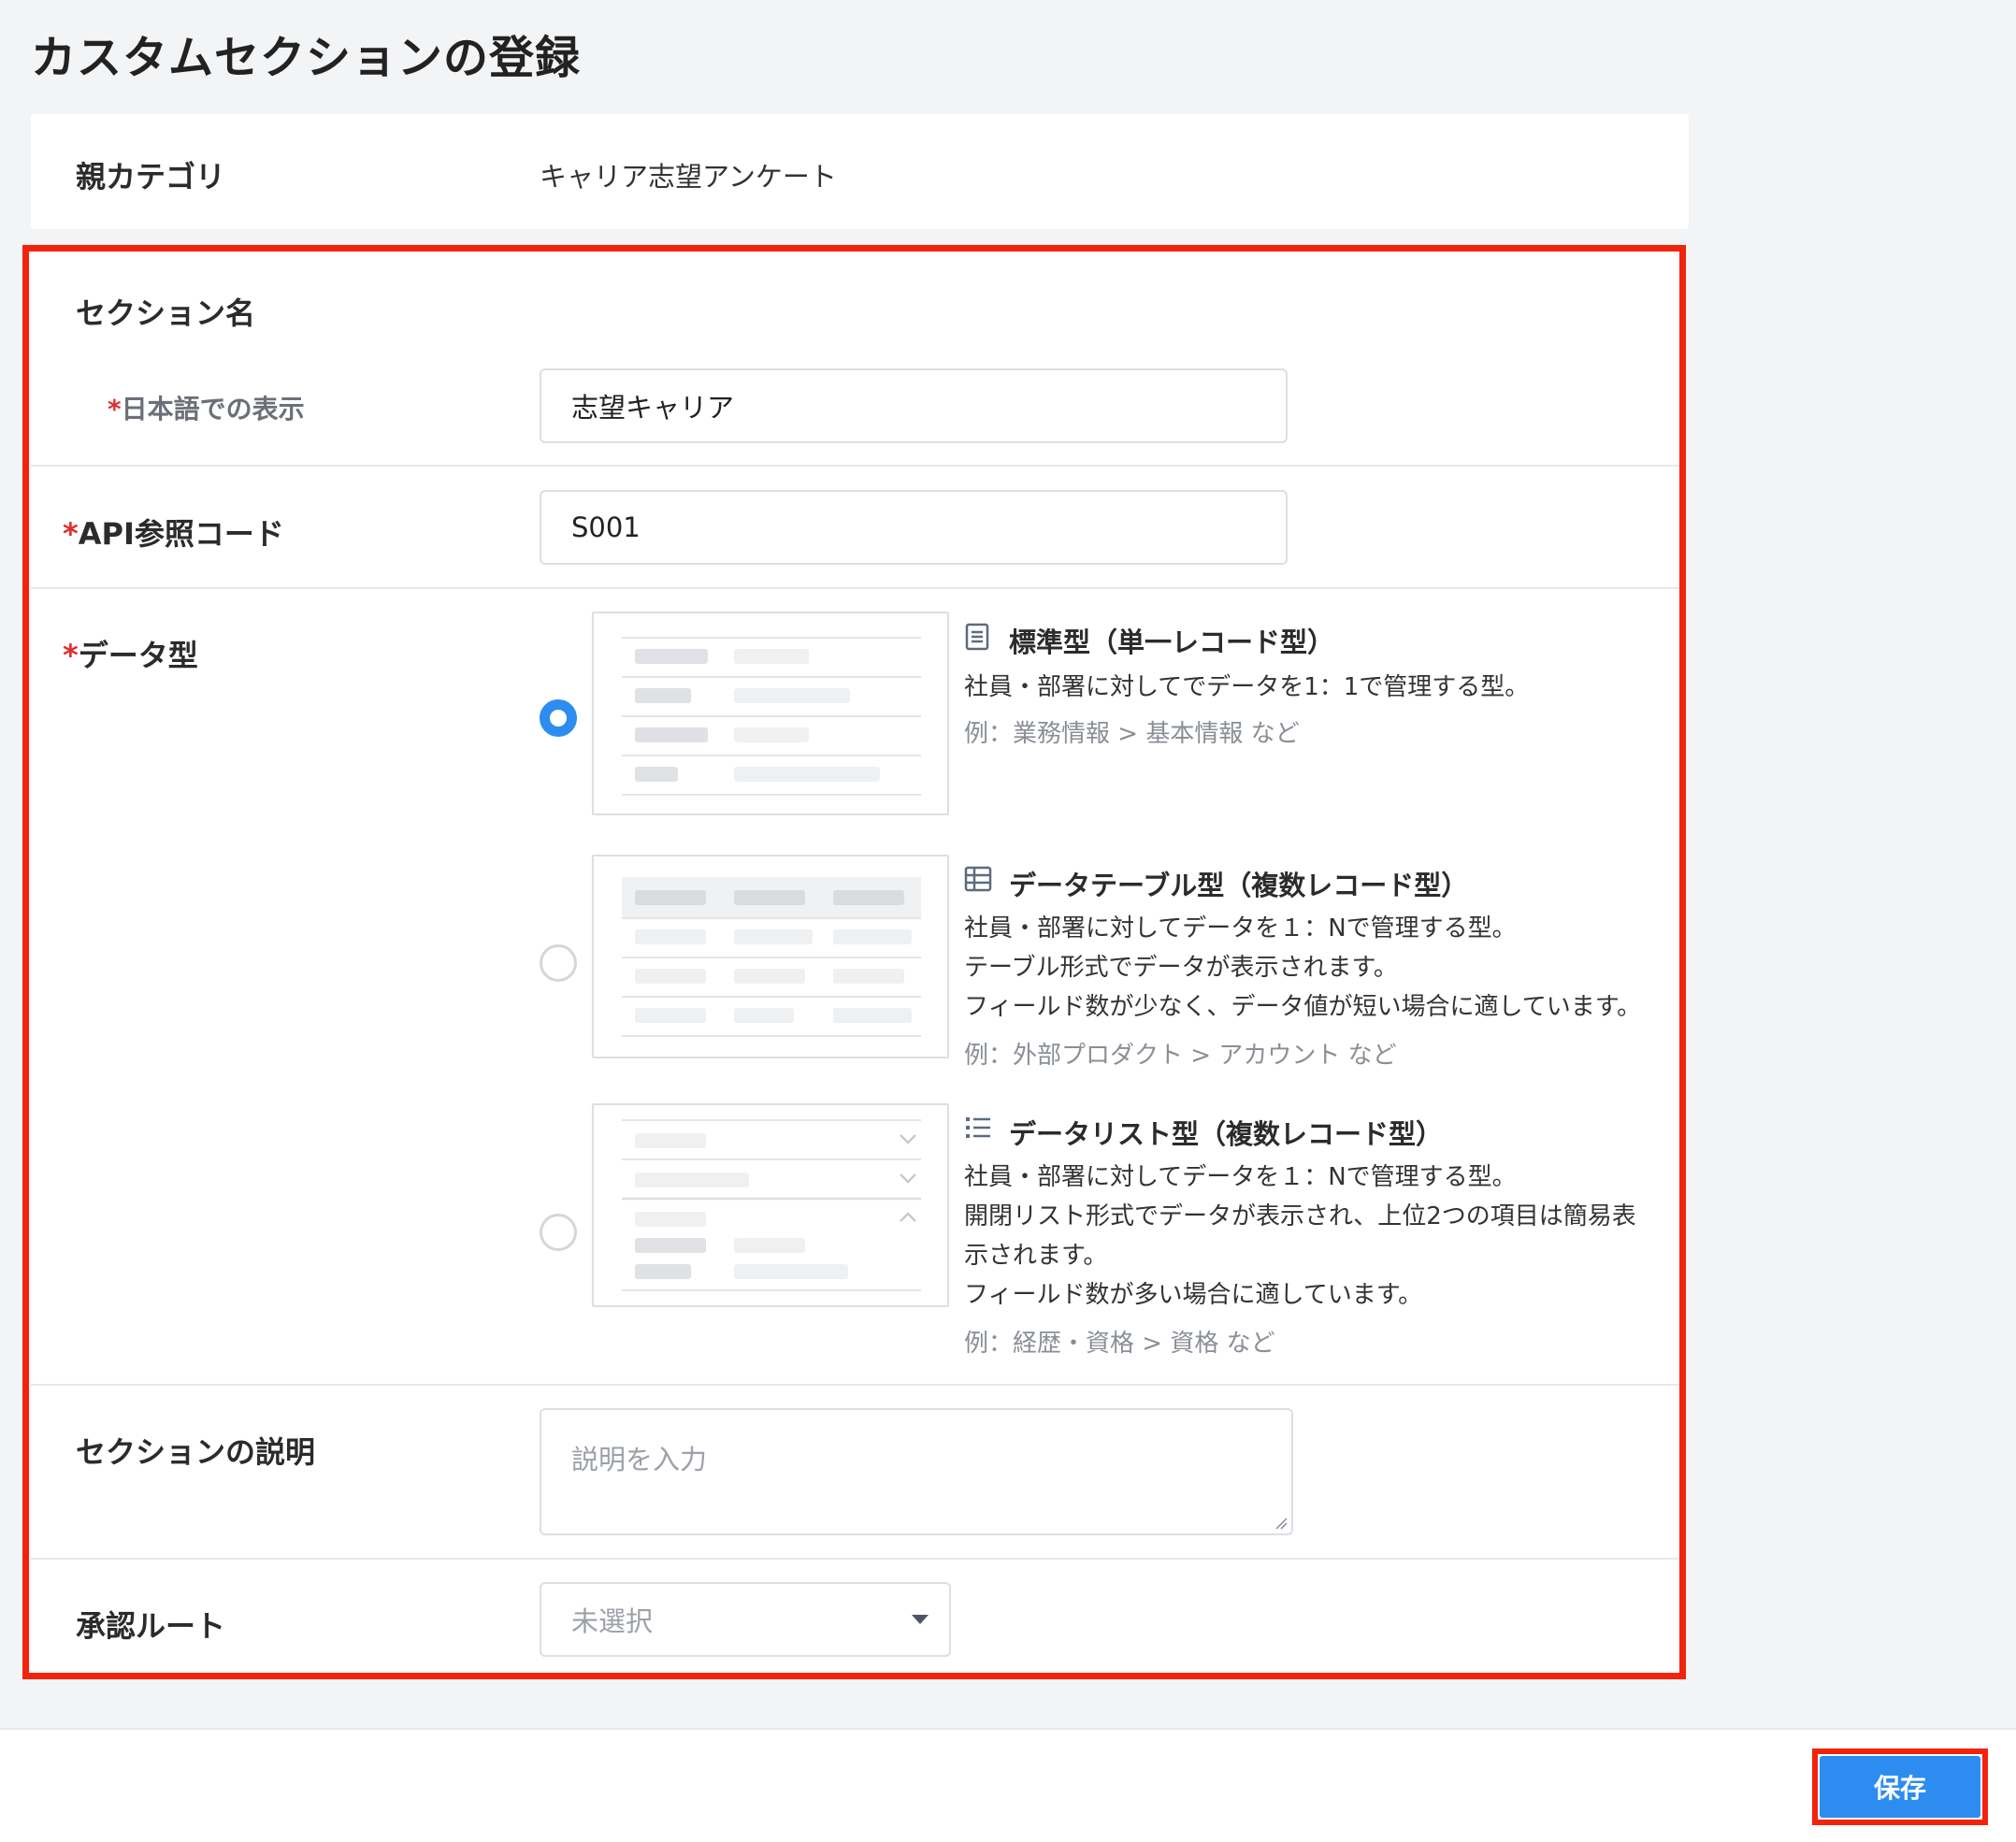 The width and height of the screenshot is (2016, 1842). What do you see at coordinates (1239, 885) in the screenshot?
I see `table-type-title: データテーブル型（複数レコード型）` at bounding box center [1239, 885].